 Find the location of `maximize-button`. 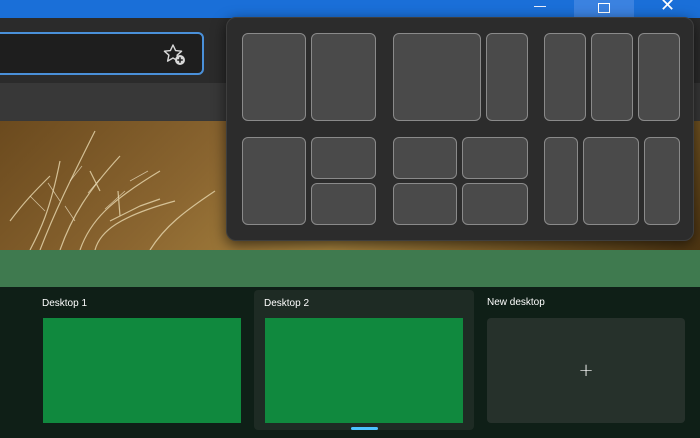

maximize-button is located at coordinates (604, 9).